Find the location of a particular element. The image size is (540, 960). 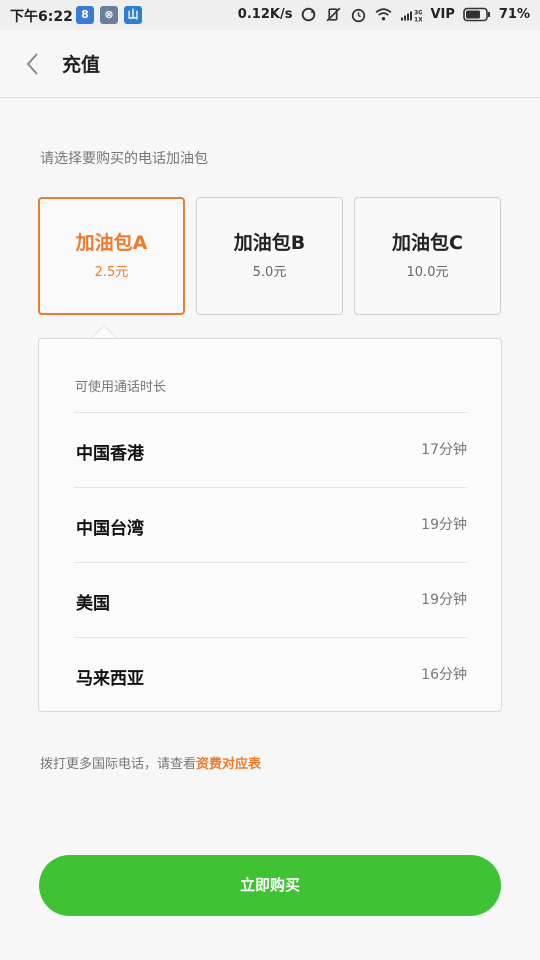

package-price: 2.5元 is located at coordinates (111, 272).